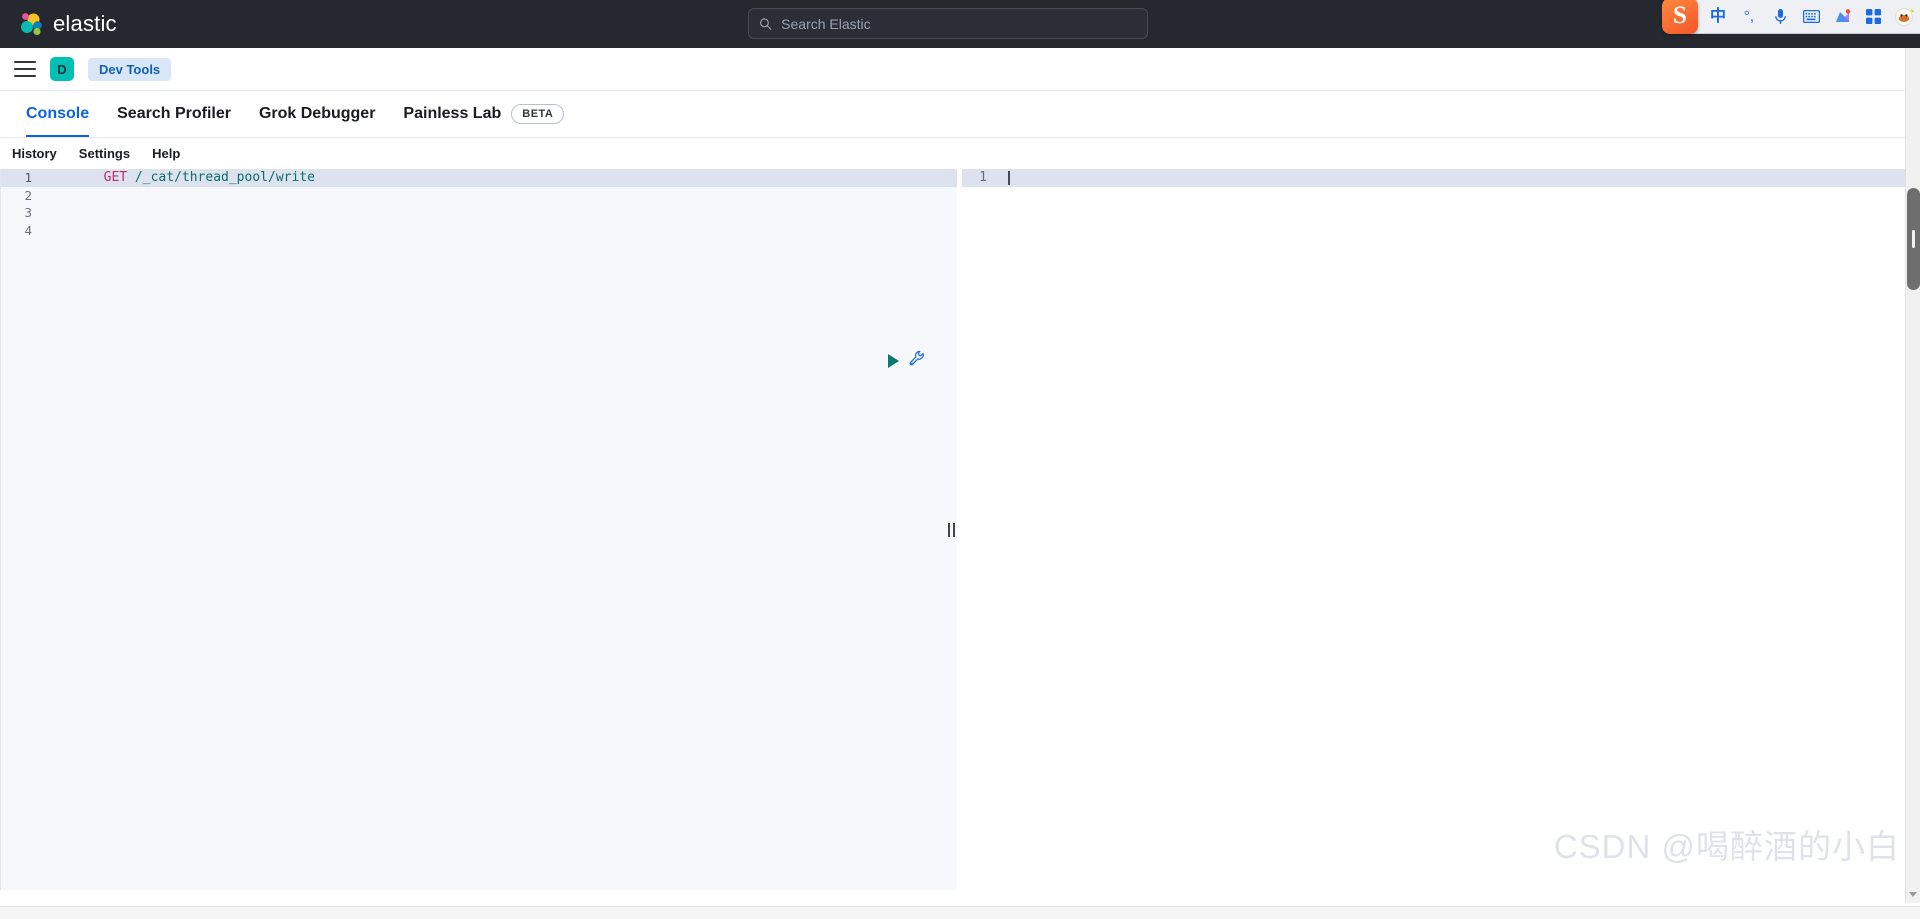  Describe the element at coordinates (917, 361) in the screenshot. I see `request-options-icon` at that location.